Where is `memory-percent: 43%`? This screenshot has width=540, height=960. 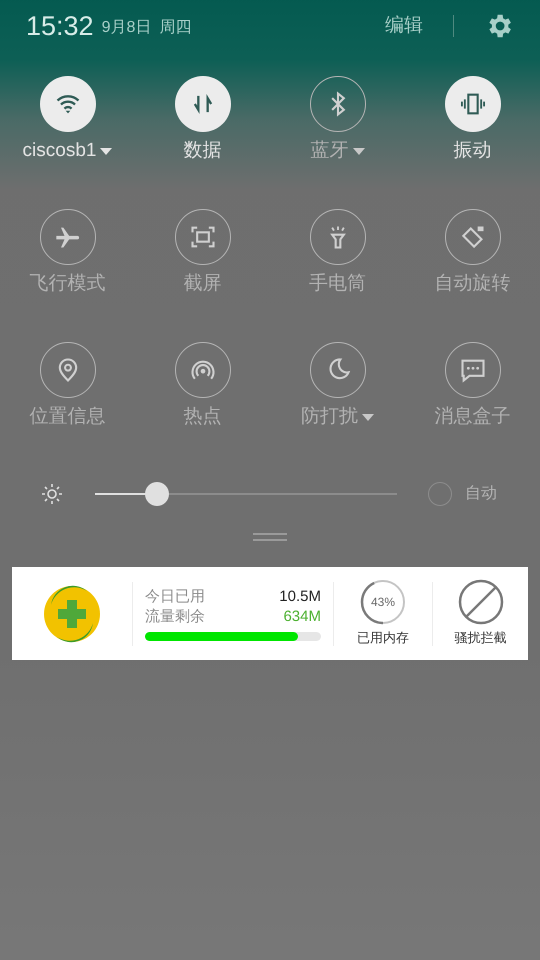 memory-percent: 43% is located at coordinates (383, 603).